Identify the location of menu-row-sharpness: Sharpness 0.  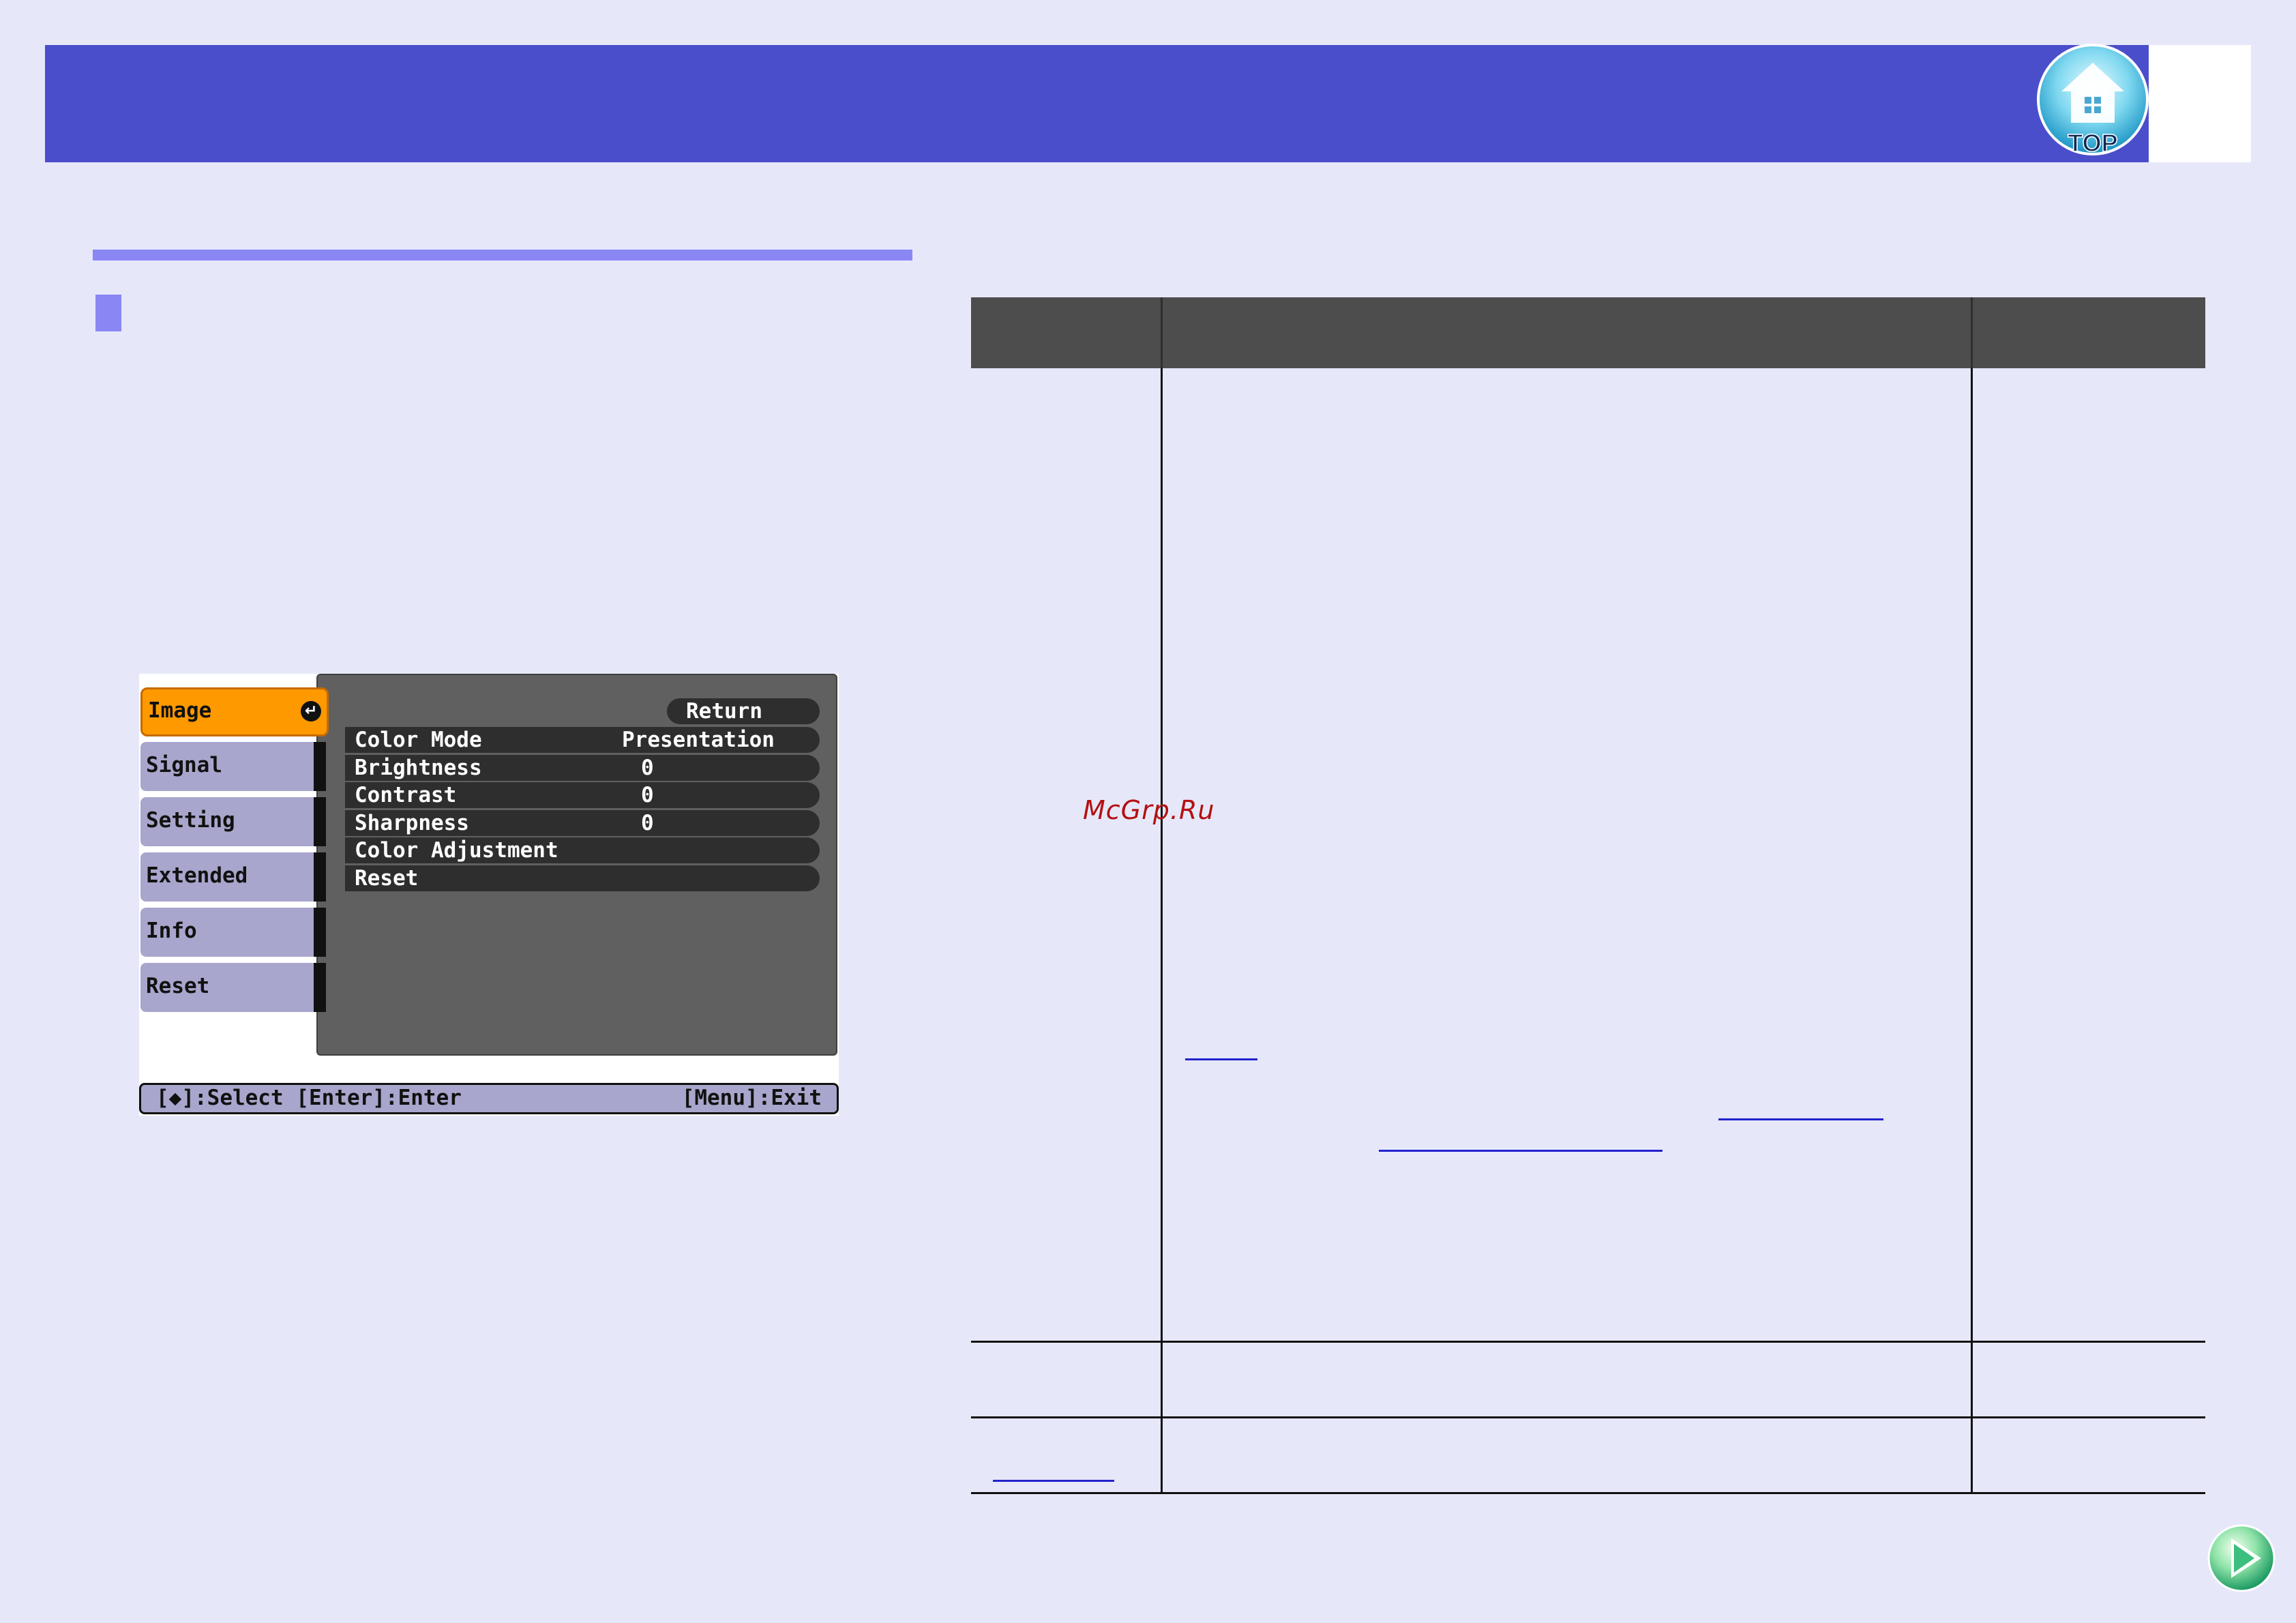
(583, 823).